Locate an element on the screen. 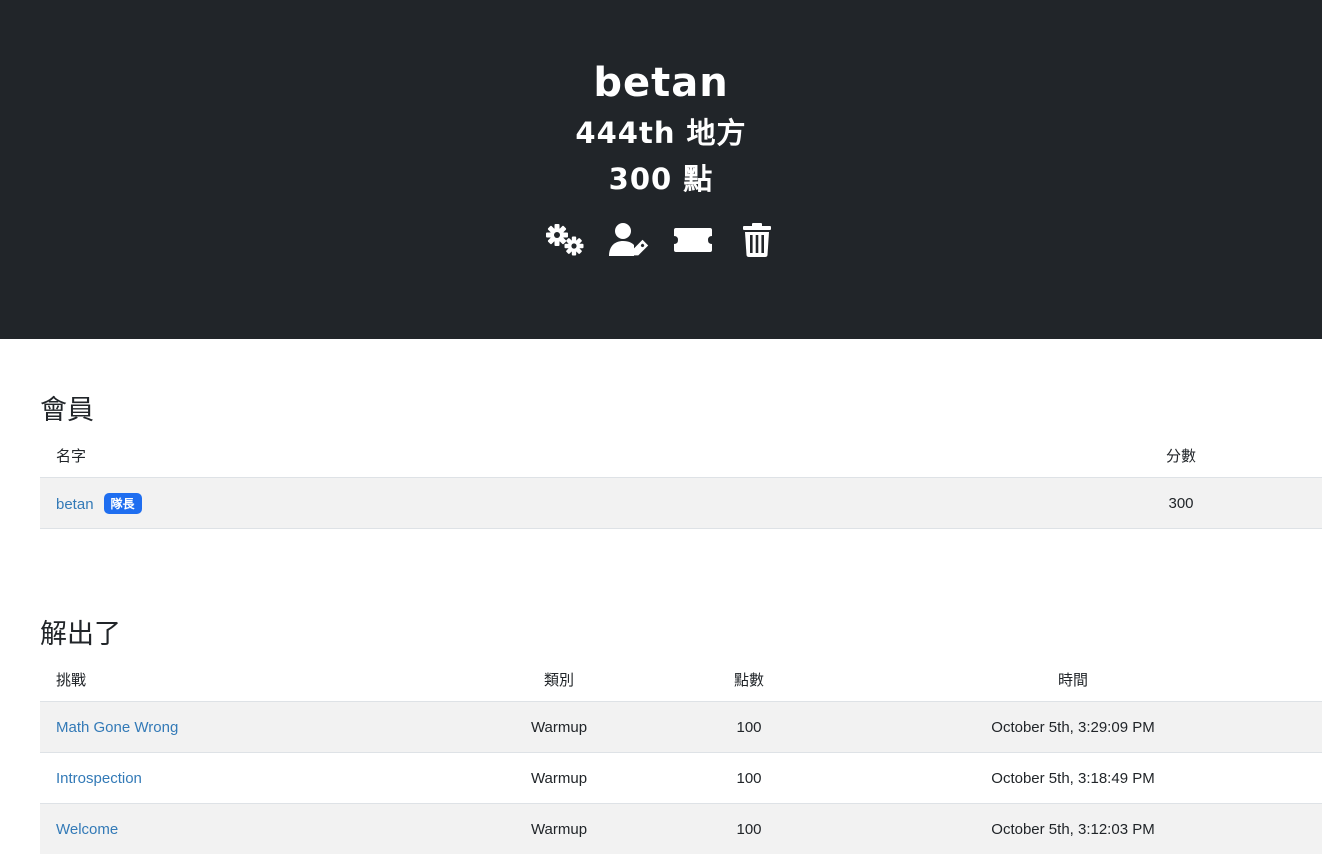 The image size is (1322, 854). solves-header-challenge: 挑戰 is located at coordinates (242, 679).